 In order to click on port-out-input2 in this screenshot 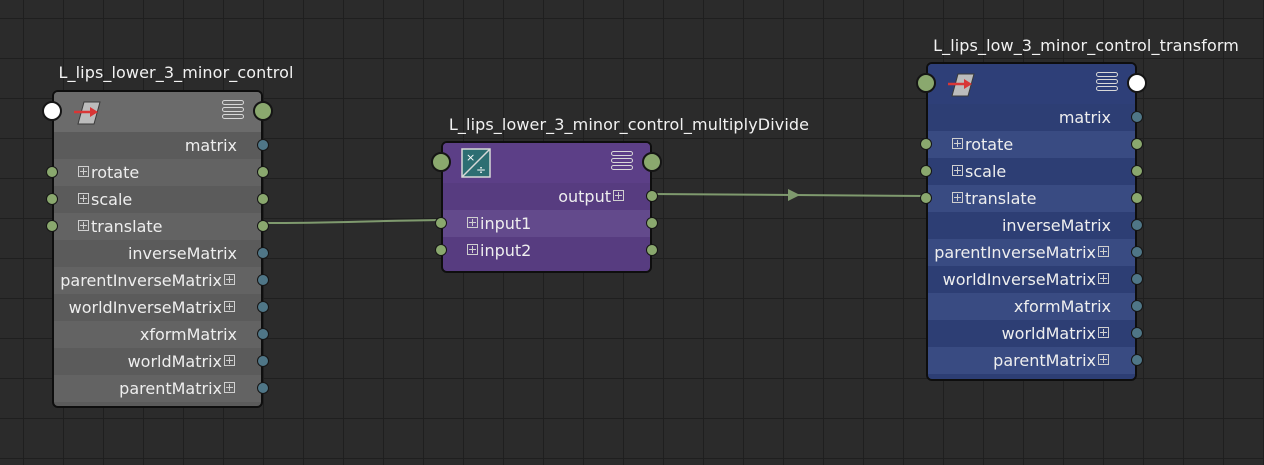, I will do `click(652, 250)`.